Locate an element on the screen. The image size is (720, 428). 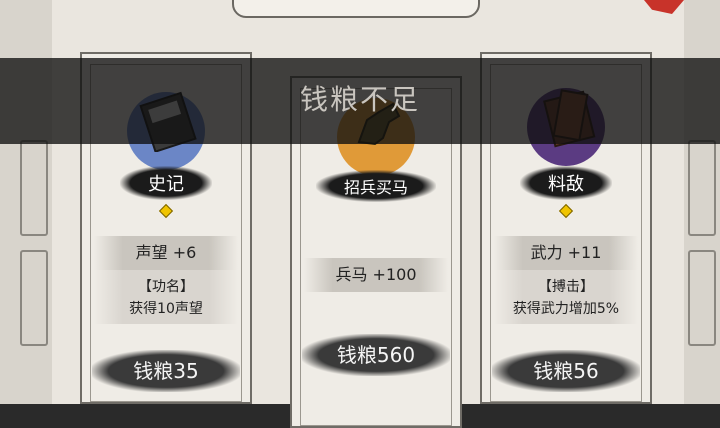
item-skill: 【搏击】 获得武力增加5% is located at coordinates (566, 297).